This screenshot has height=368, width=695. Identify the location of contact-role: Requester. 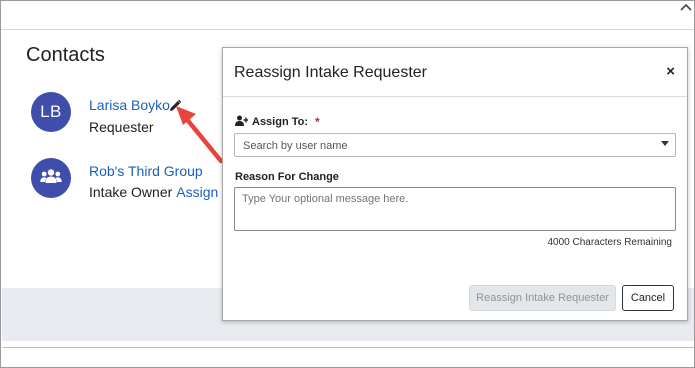
(121, 127).